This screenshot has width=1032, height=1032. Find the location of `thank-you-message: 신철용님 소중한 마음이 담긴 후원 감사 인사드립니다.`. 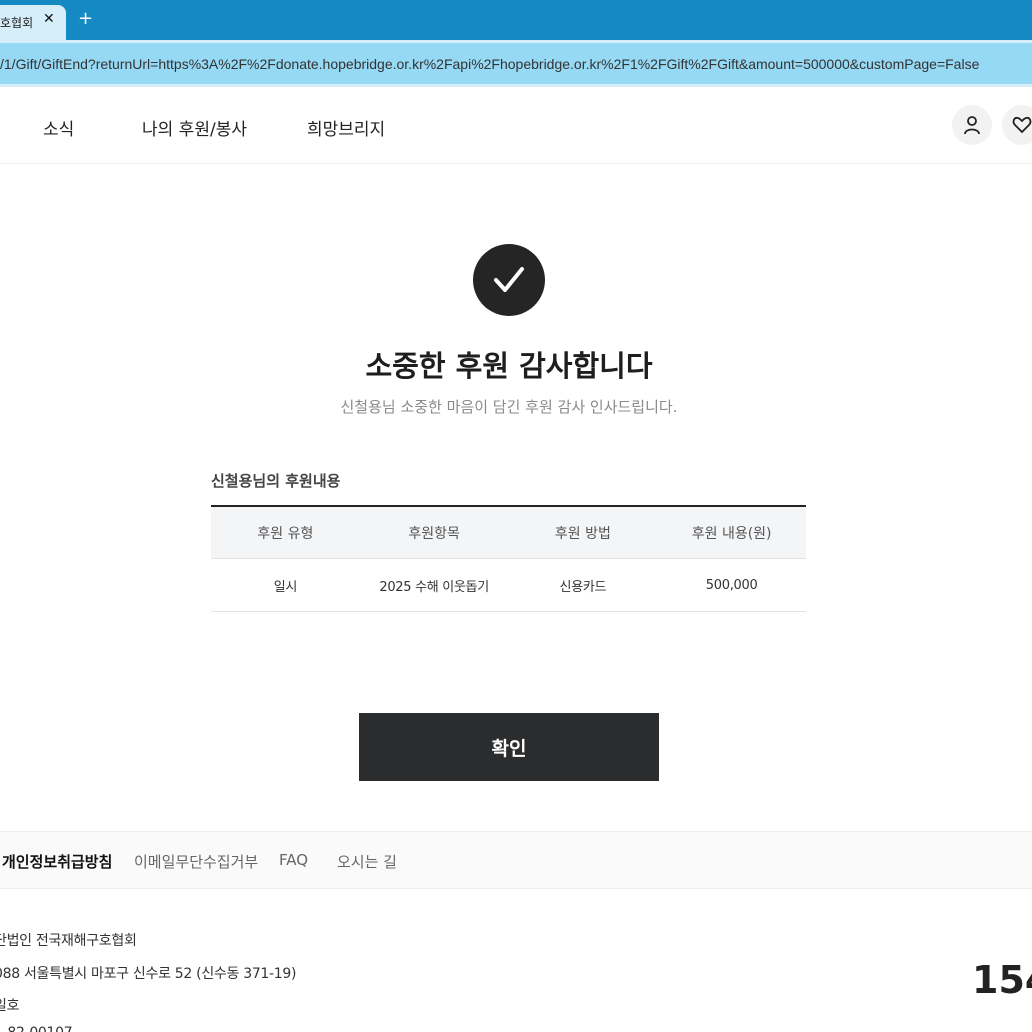

thank-you-message: 신철용님 소중한 마음이 담긴 후원 감사 인사드립니다. is located at coordinates (509, 407).